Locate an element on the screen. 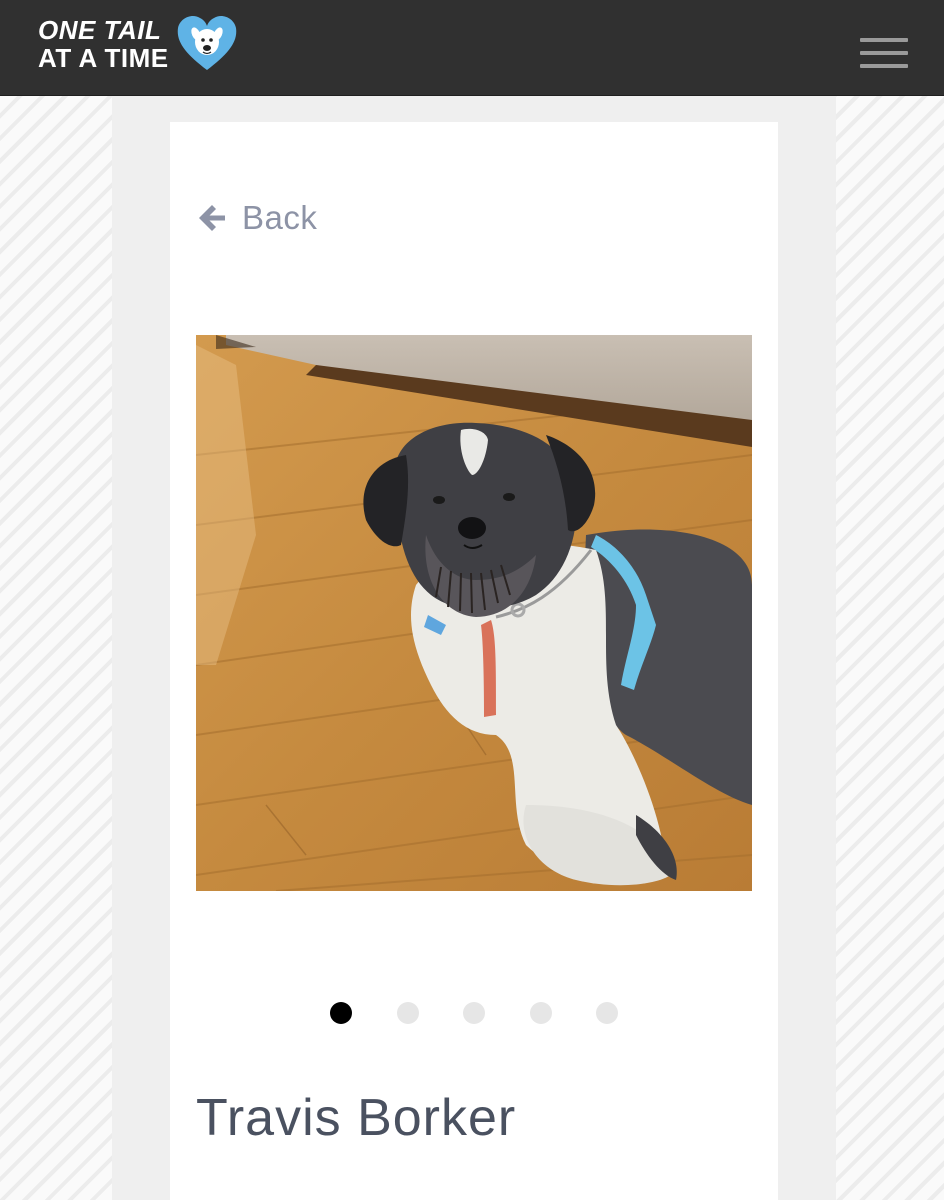 This screenshot has width=944, height=1200. back-label: Back is located at coordinates (280, 217).